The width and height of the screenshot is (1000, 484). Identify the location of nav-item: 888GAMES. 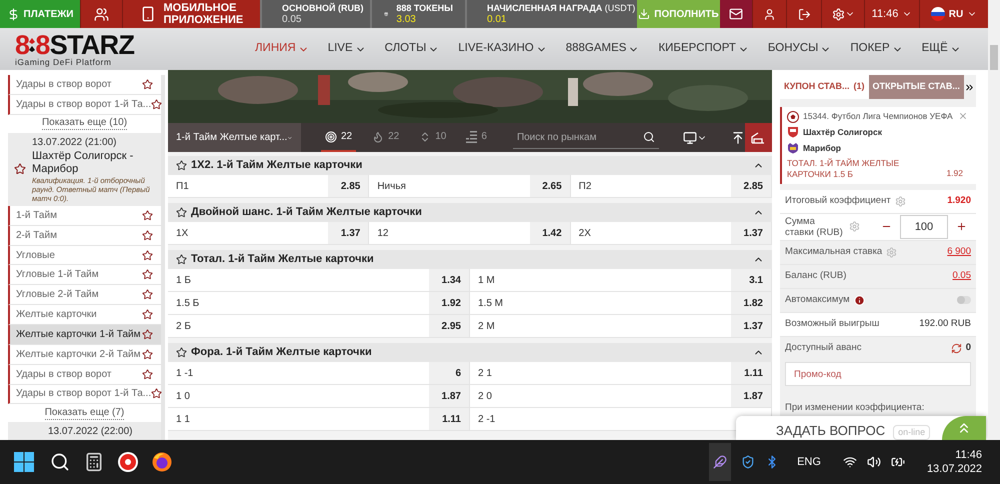
(603, 49).